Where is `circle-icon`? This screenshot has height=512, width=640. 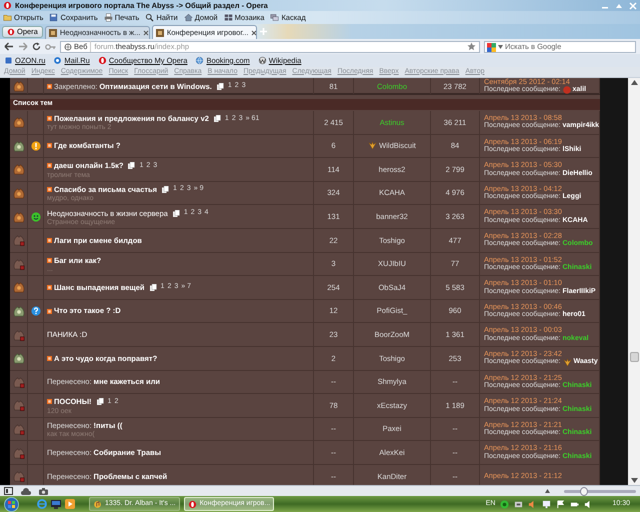
circle-icon is located at coordinates (57, 60).